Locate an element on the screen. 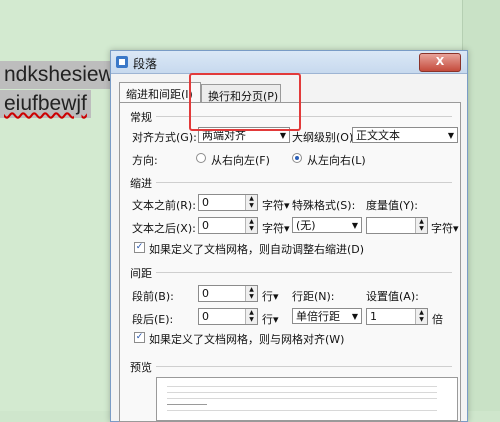 The height and width of the screenshot is (422, 500). spacing-after-unit: 行▾ is located at coordinates (270, 319).